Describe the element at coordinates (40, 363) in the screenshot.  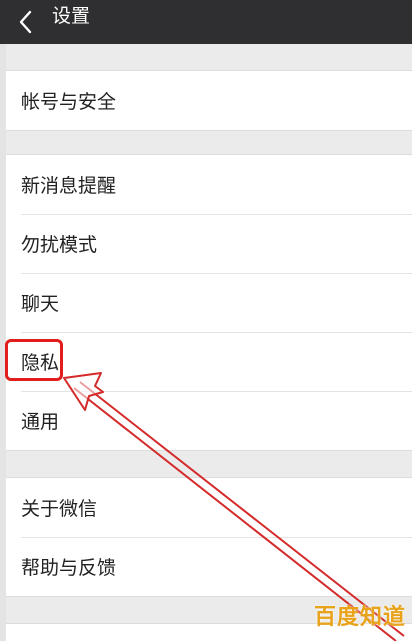
I see `settings-item-label: 隐私` at that location.